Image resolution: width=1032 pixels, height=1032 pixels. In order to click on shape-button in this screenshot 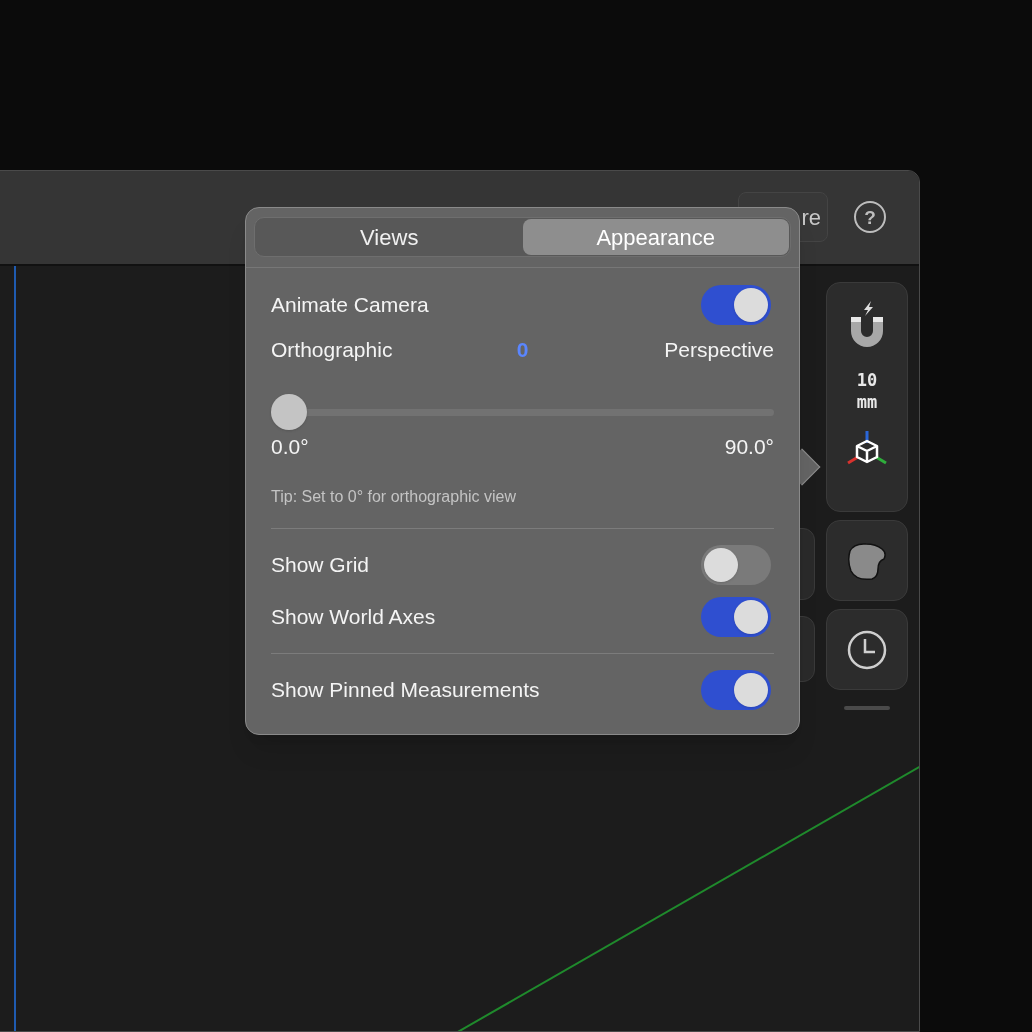, I will do `click(867, 560)`.